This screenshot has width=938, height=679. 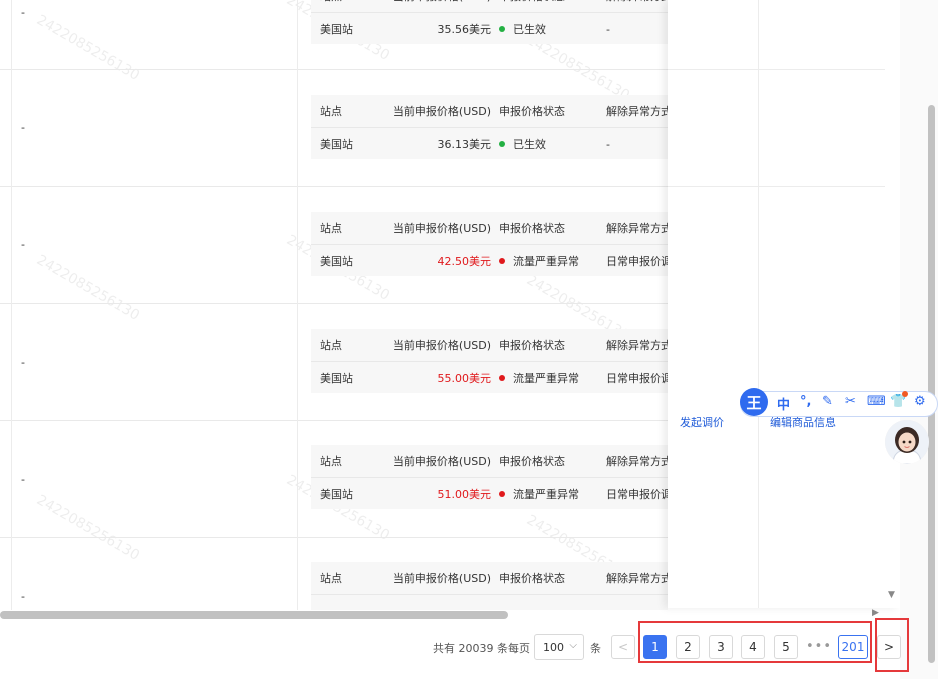 I want to click on price-value: 35.56美元, so click(x=464, y=29).